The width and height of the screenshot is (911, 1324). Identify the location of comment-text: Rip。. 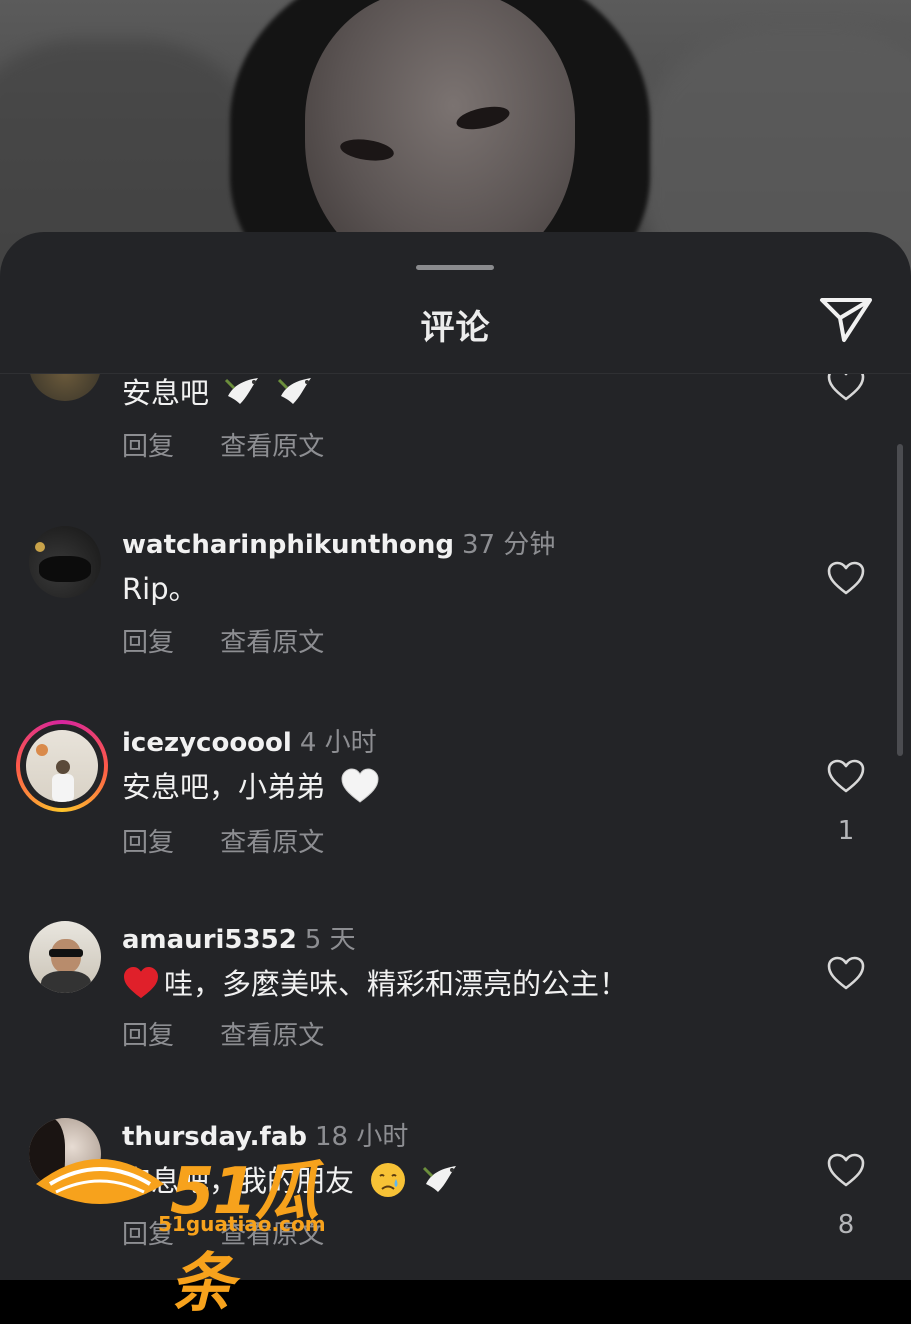
(160, 589).